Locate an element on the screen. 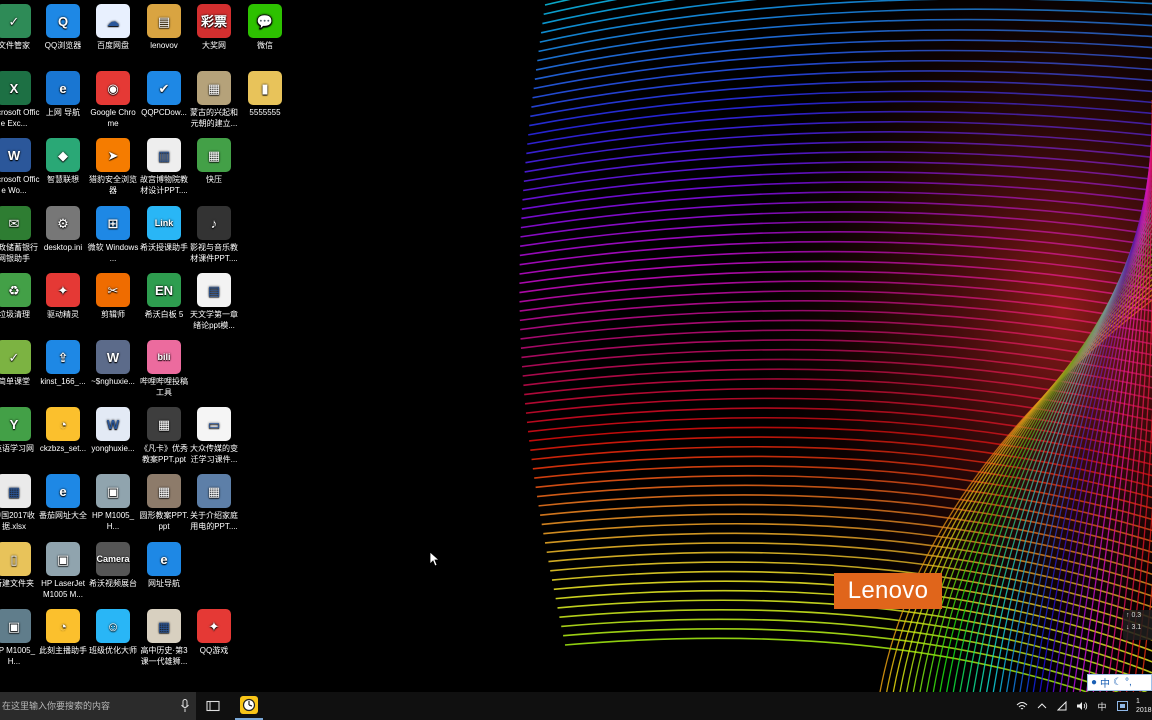  desktop-icon-label: Google Chrome is located at coordinates (113, 118).